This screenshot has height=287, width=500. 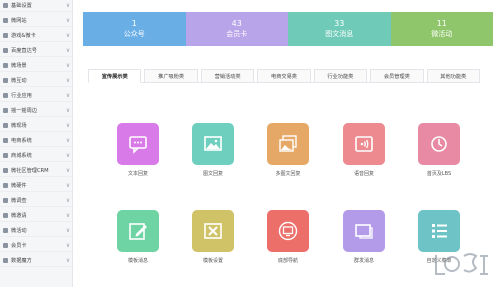 I want to click on chat-icon, so click(x=138, y=145).